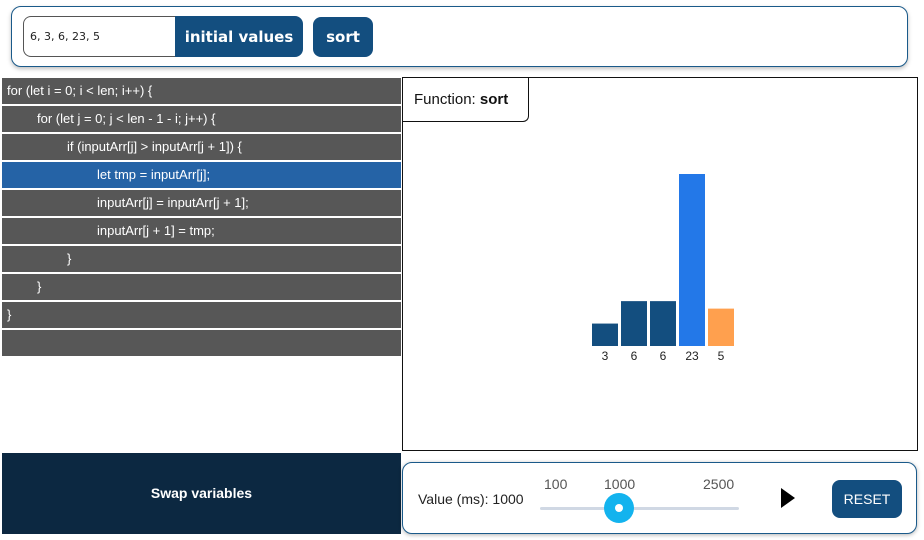  I want to click on sort-button: sort, so click(343, 37).